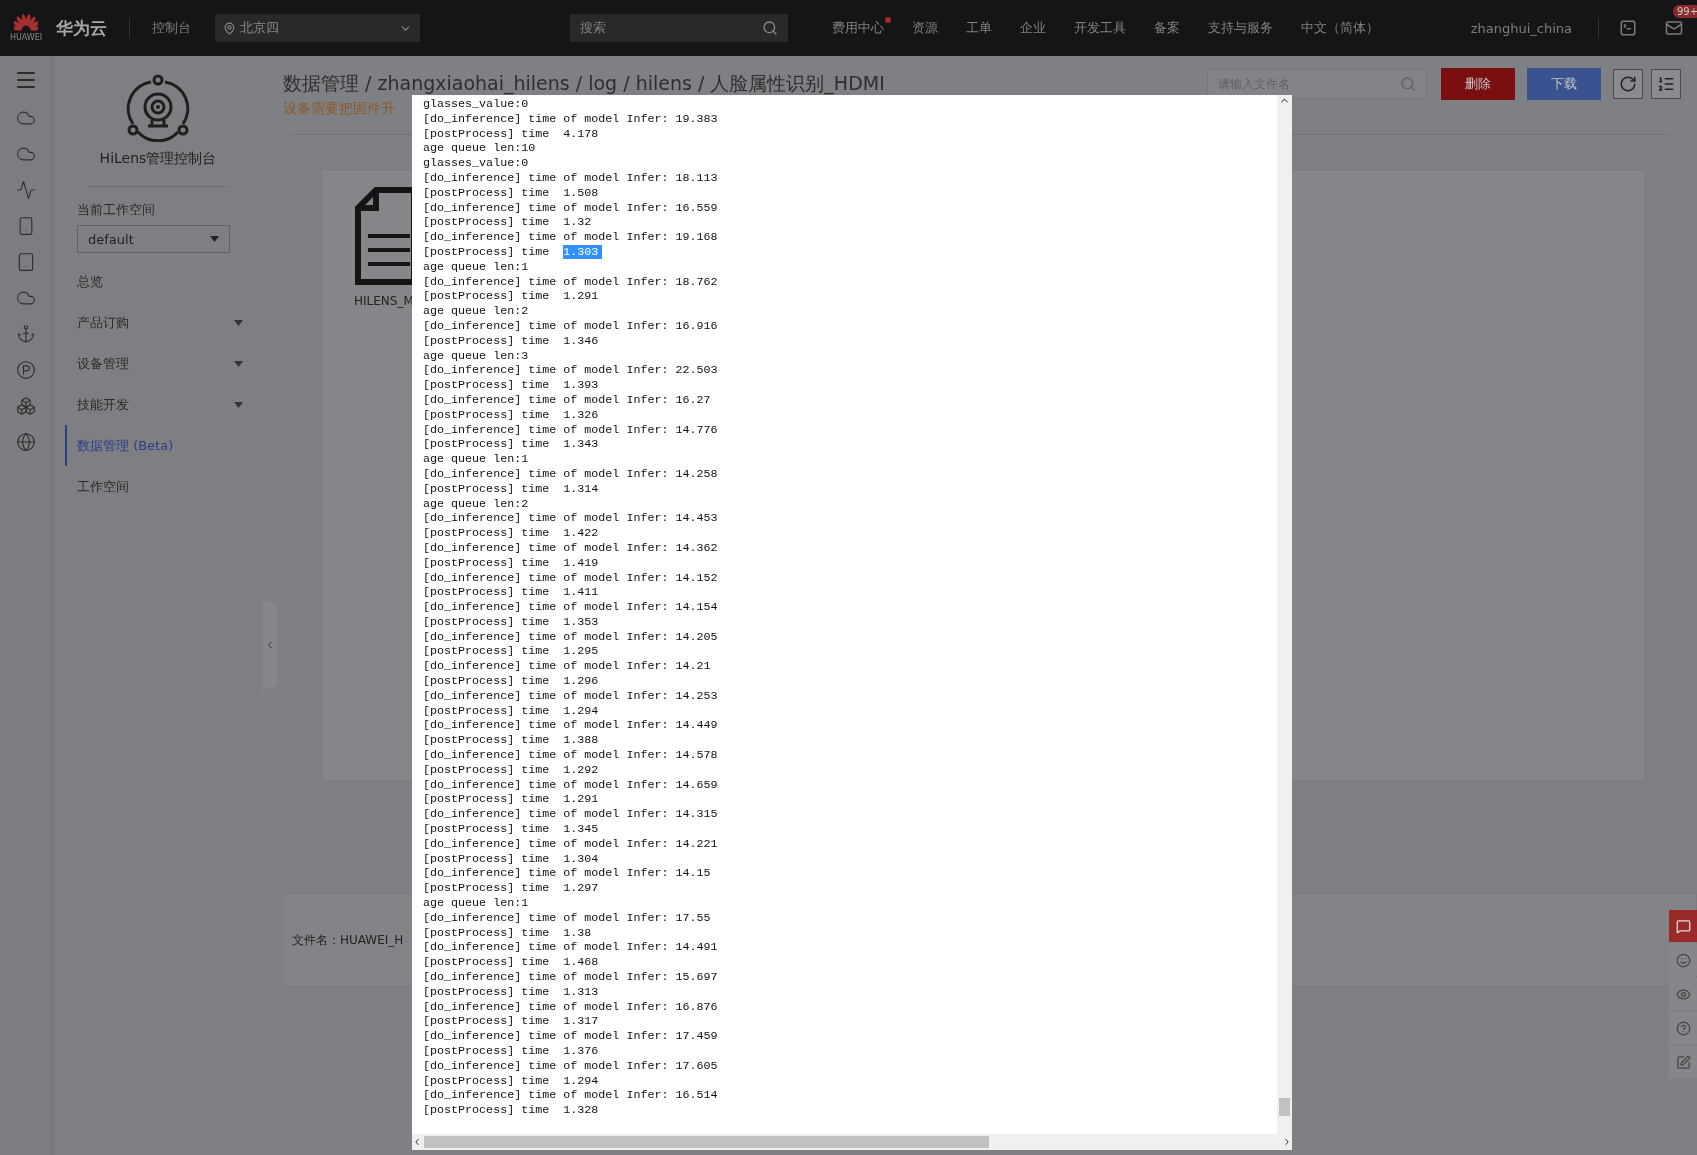 The height and width of the screenshot is (1155, 1697). Describe the element at coordinates (164, 445) in the screenshot. I see `sidebar-item: 数据管理 (Beta)` at that location.